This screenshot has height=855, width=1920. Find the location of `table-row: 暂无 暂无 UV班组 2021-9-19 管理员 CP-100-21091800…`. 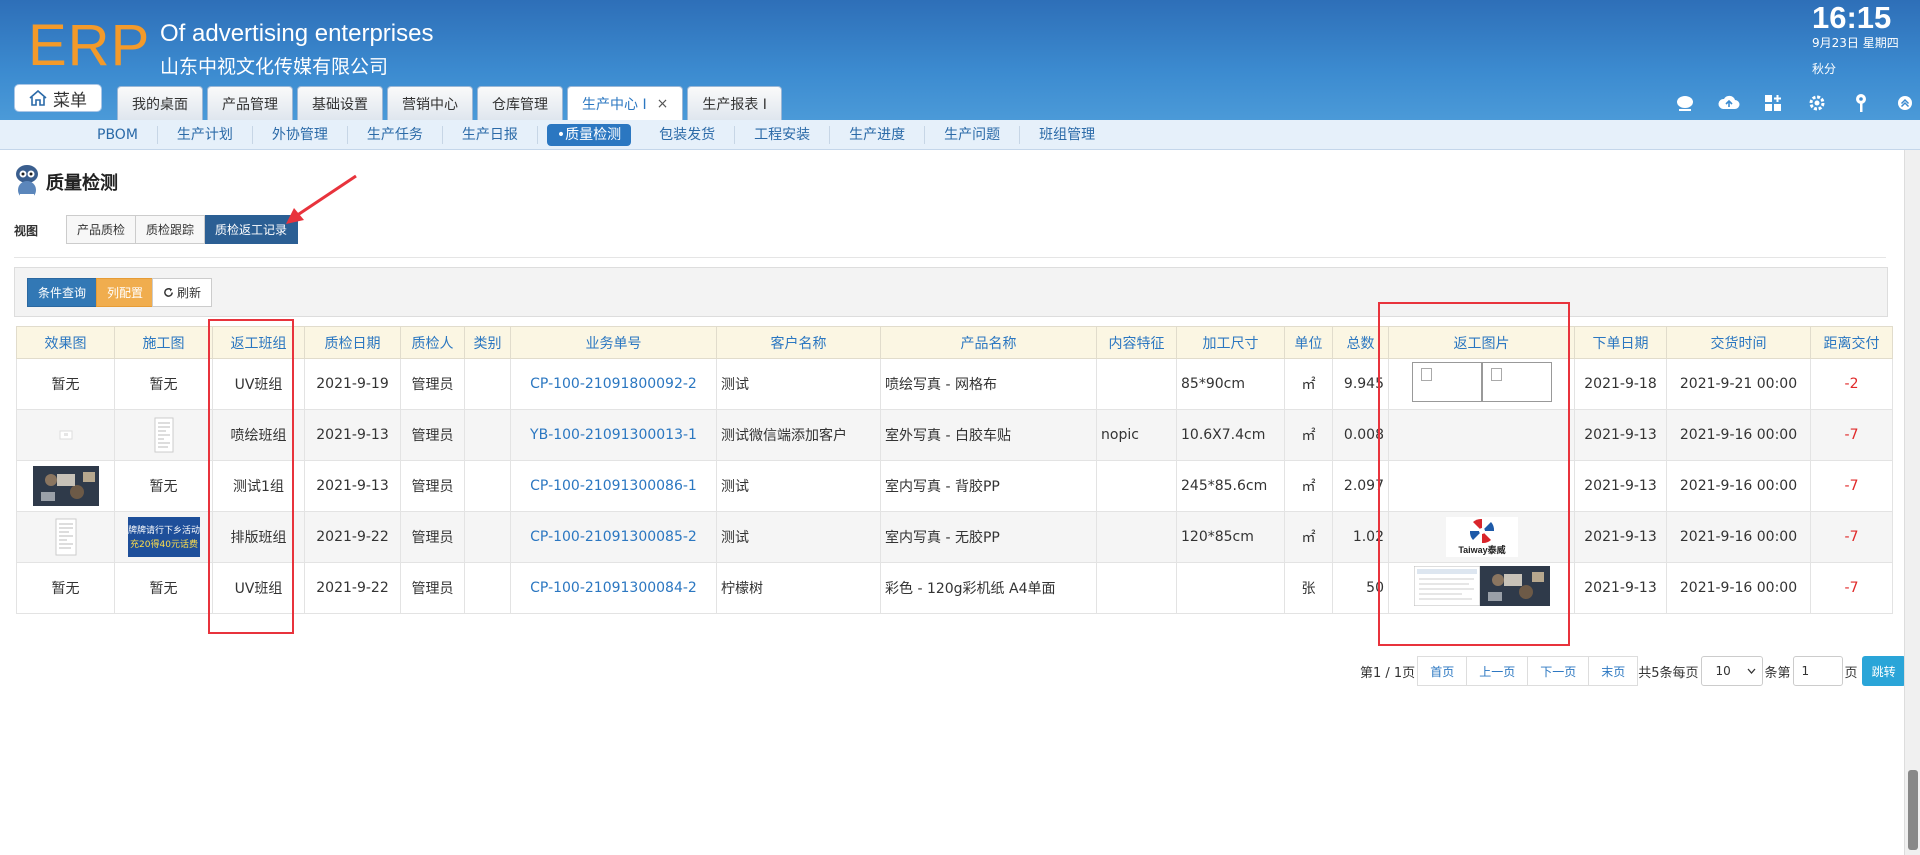

table-row: 暂无 暂无 UV班组 2021-9-19 管理员 CP-100-21091800… is located at coordinates (954, 384).